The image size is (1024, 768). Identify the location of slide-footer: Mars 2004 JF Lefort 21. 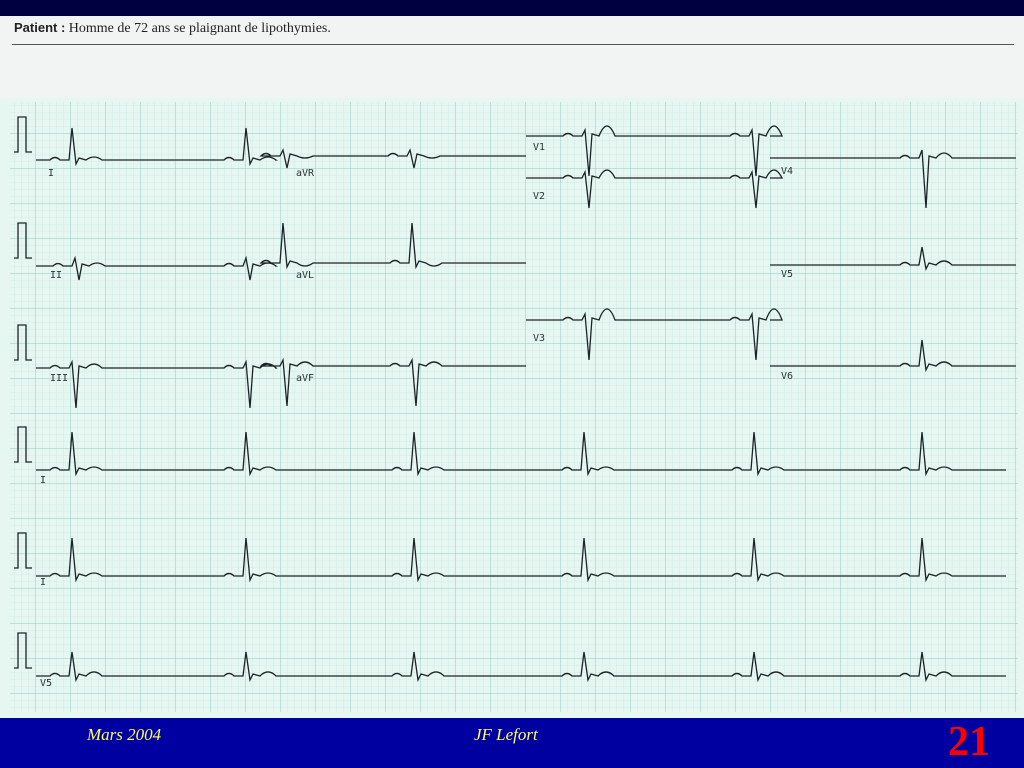
(512, 743).